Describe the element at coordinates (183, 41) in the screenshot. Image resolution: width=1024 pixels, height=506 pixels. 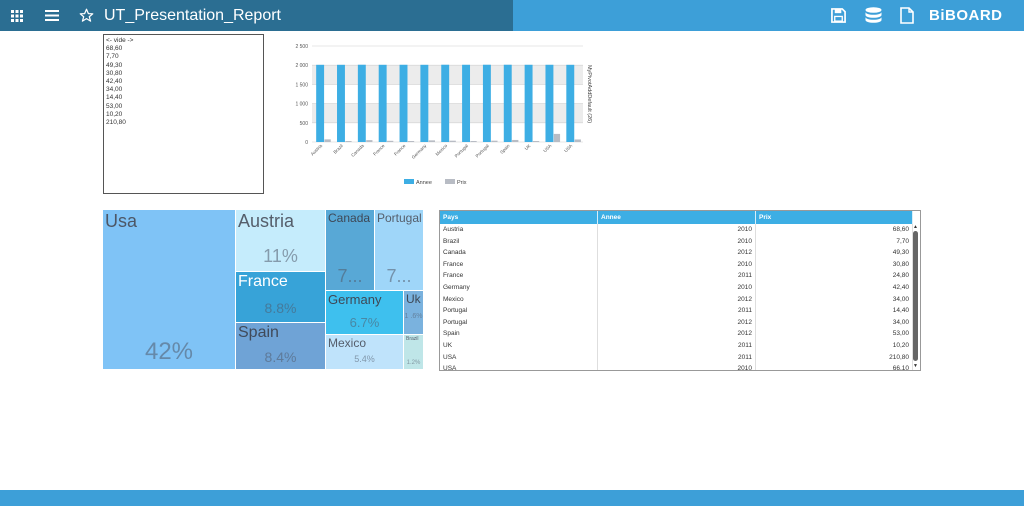
I see `filter-list-item: <- vide ->` at that location.